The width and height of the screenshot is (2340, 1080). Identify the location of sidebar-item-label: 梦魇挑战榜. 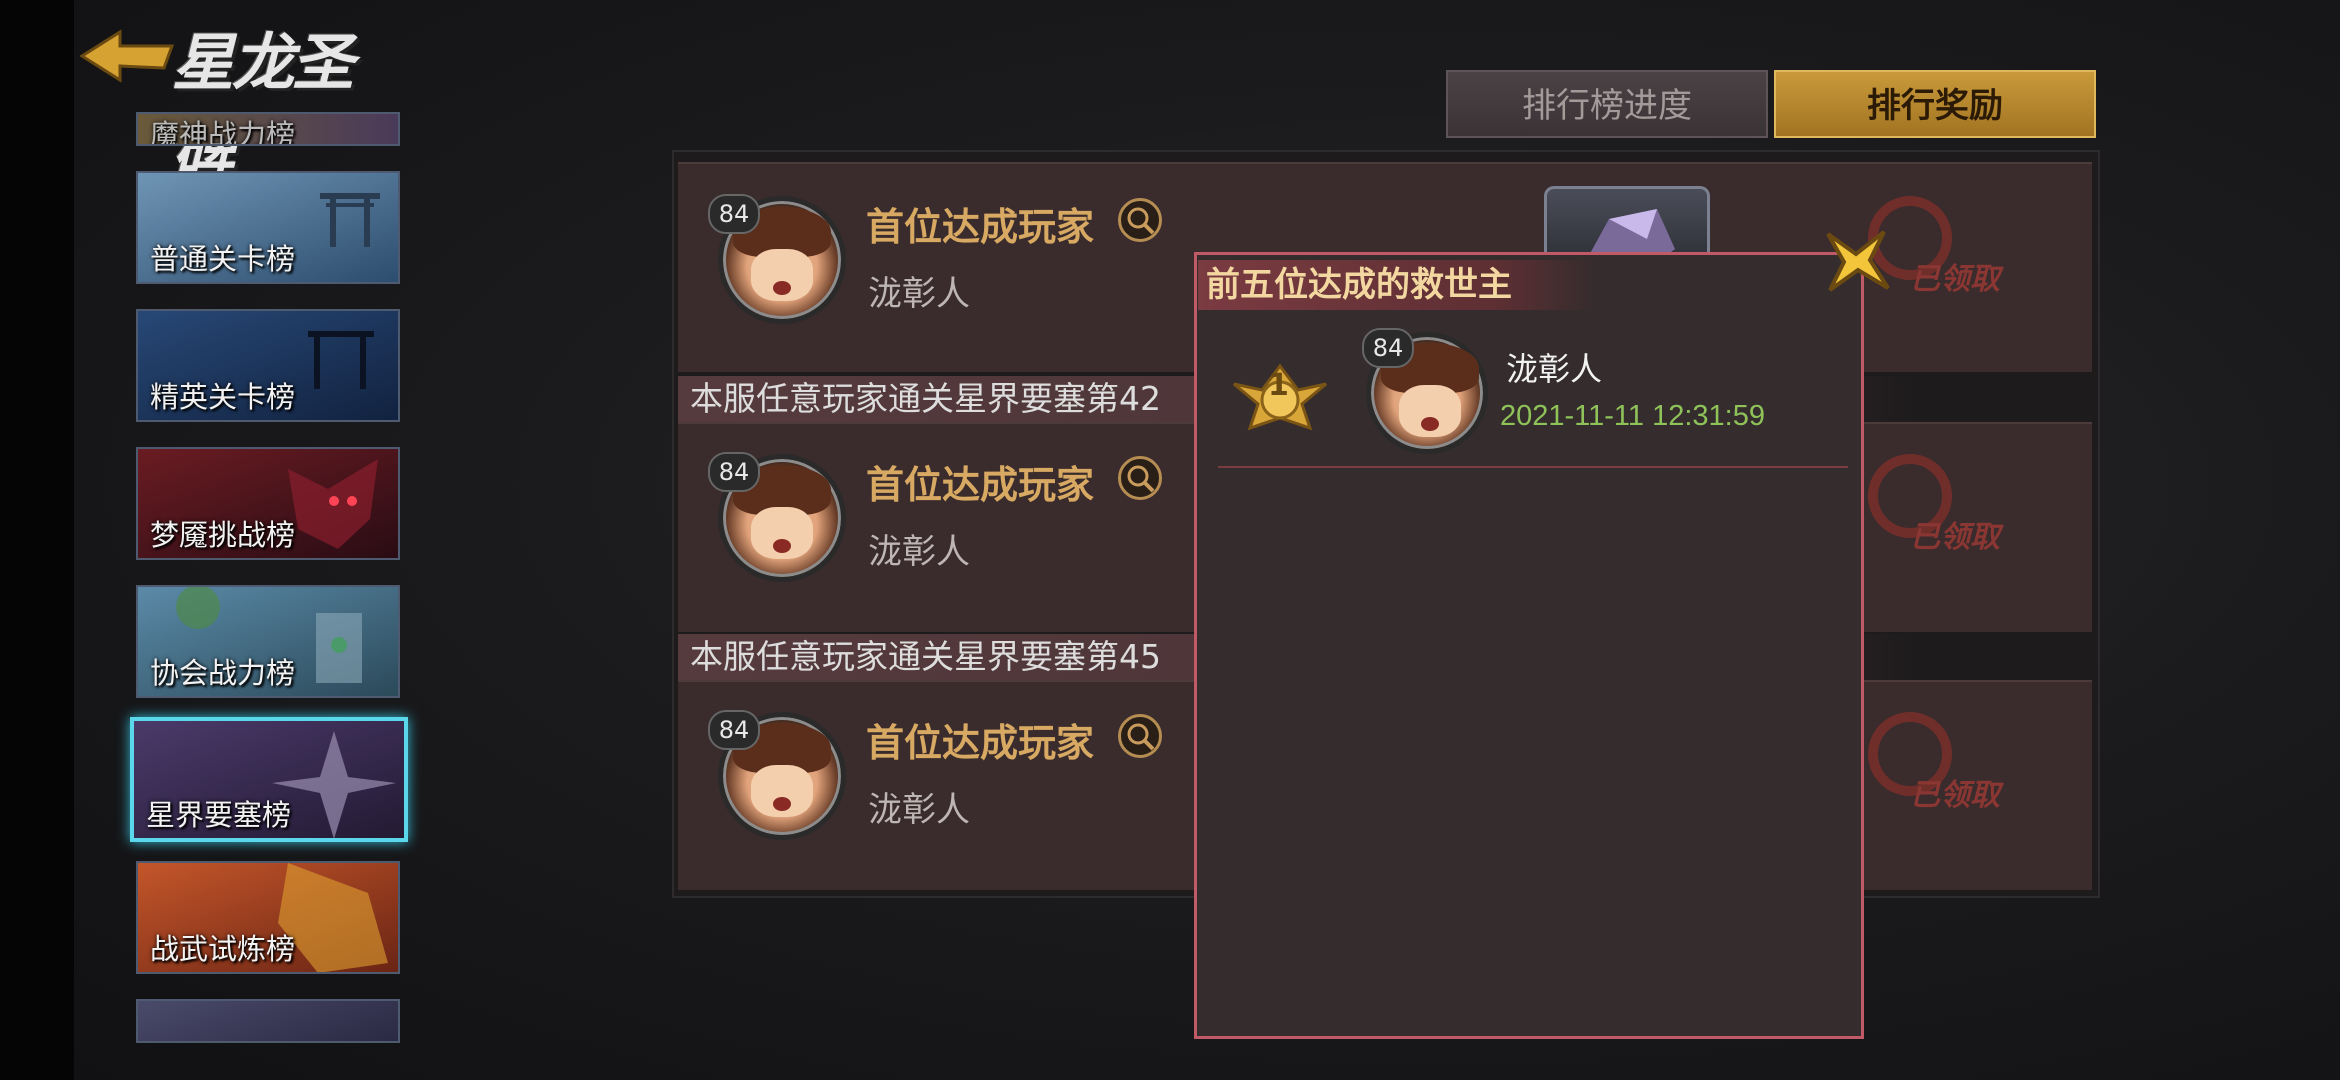
(223, 535).